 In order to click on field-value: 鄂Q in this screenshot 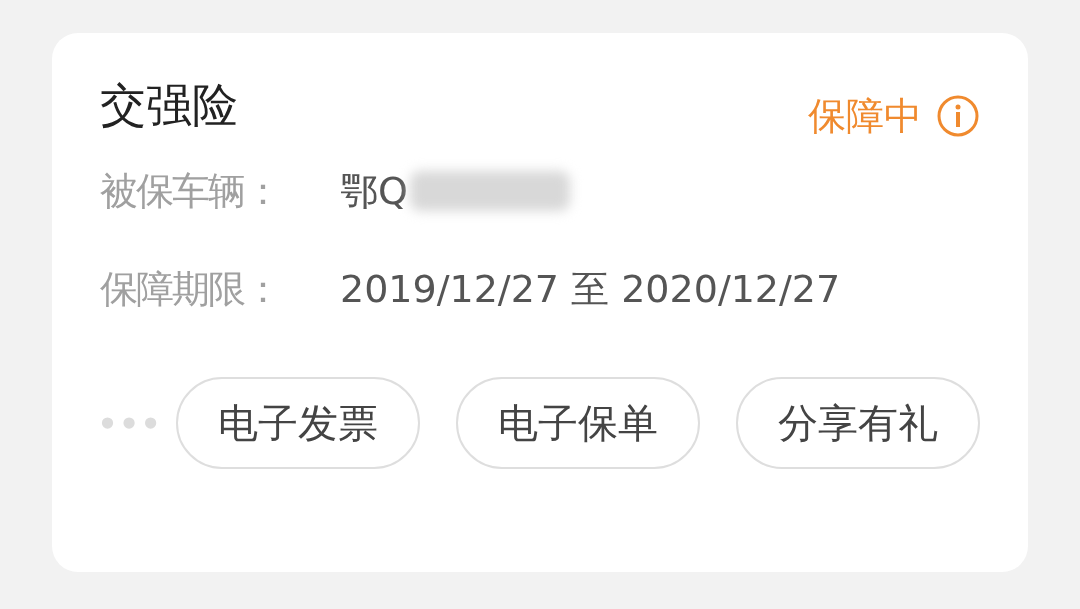, I will do `click(374, 191)`.